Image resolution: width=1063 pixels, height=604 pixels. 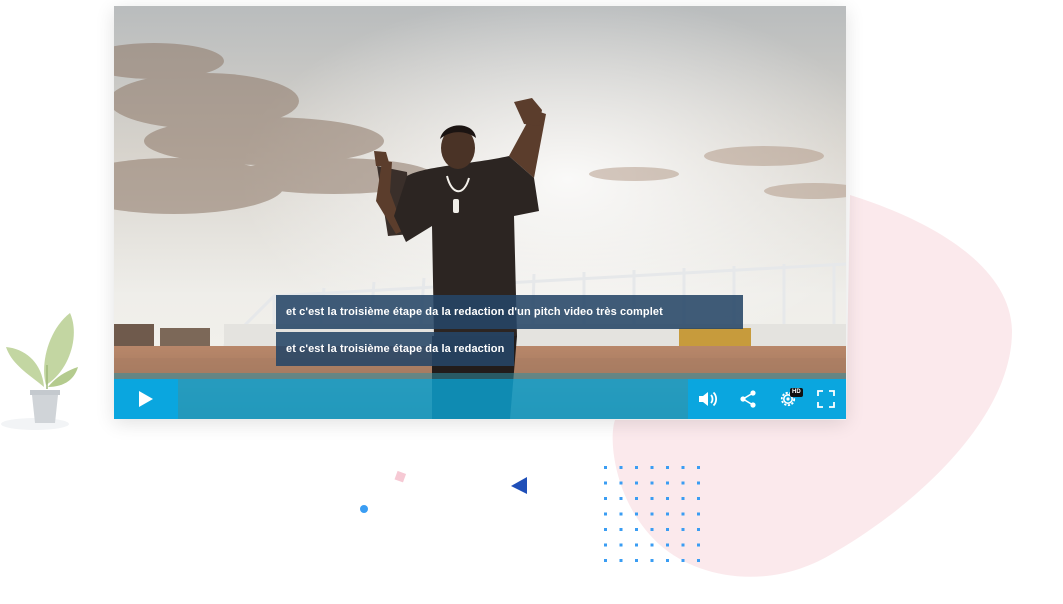 I want to click on share-icon, so click(x=748, y=399).